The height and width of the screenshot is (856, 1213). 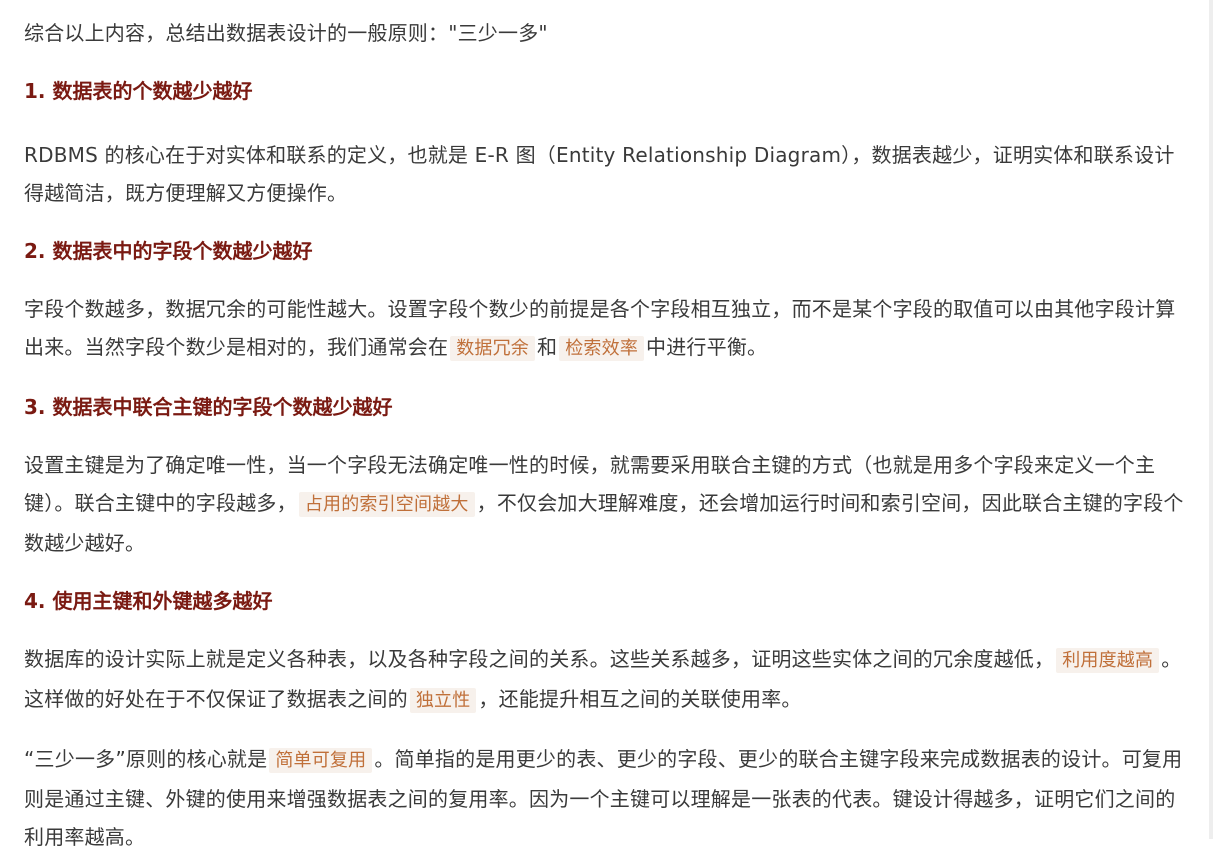 What do you see at coordinates (443, 700) in the screenshot?
I see `inline-code-independence: 独立性` at bounding box center [443, 700].